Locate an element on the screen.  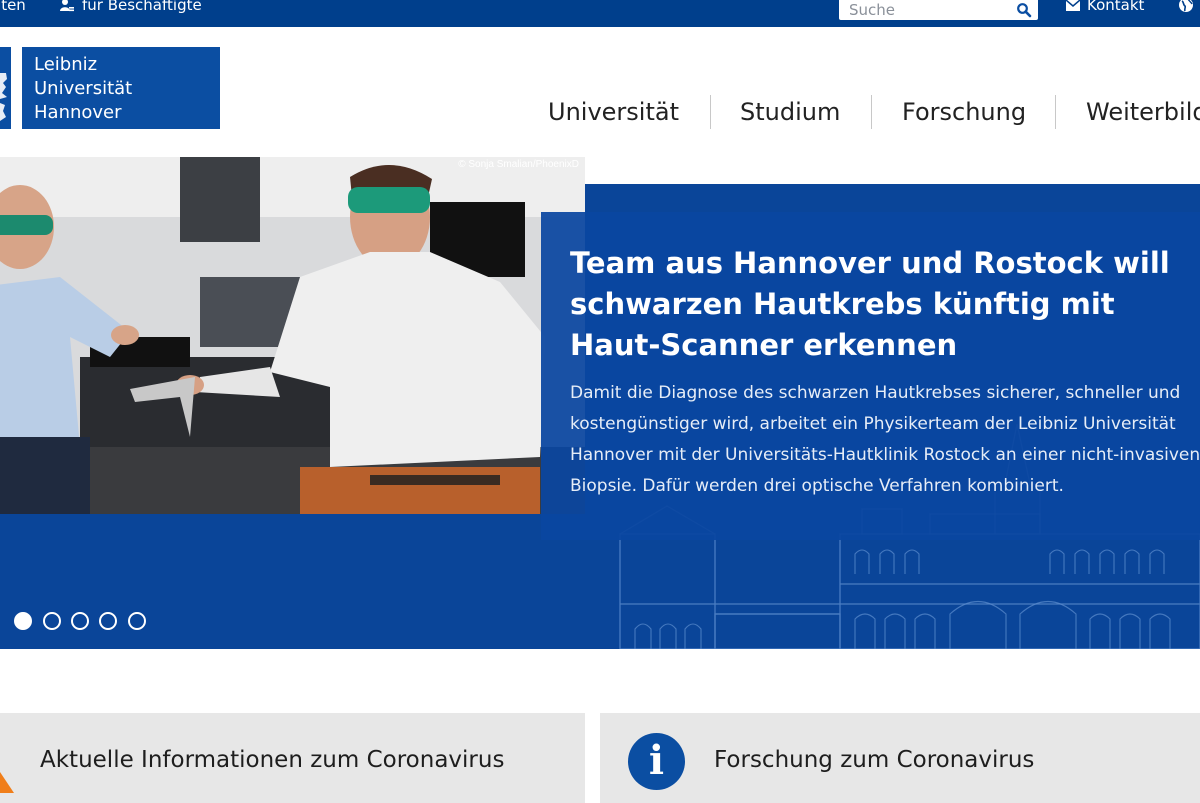
card-corona-research-title: Forschung zum Coronavirus is located at coordinates (874, 760).